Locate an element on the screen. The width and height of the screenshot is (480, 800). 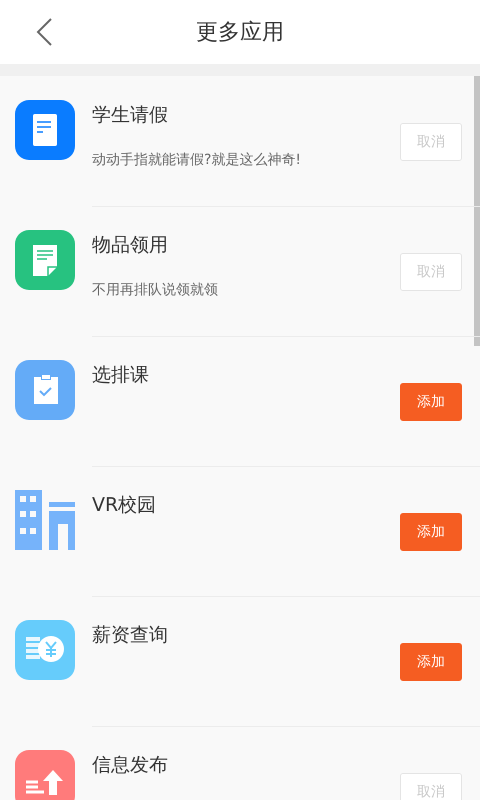
back-icon is located at coordinates (44, 32).